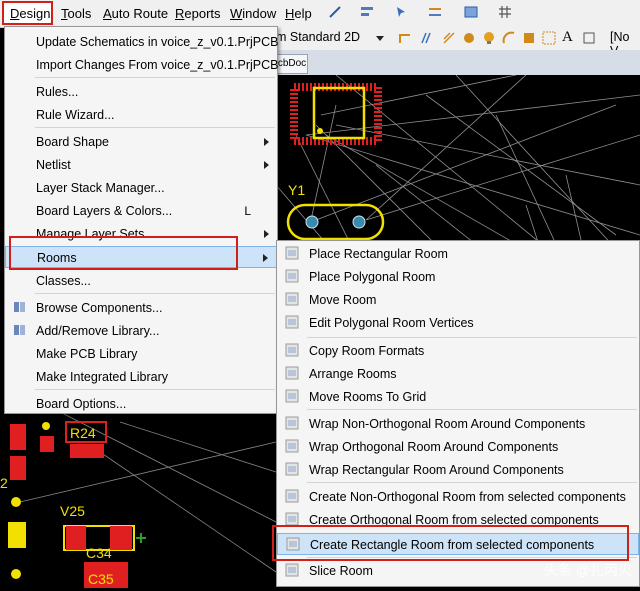 This screenshot has width=640, height=591. Describe the element at coordinates (587, 570) in the screenshot. I see `watermark: 头条 @扎丙火` at that location.